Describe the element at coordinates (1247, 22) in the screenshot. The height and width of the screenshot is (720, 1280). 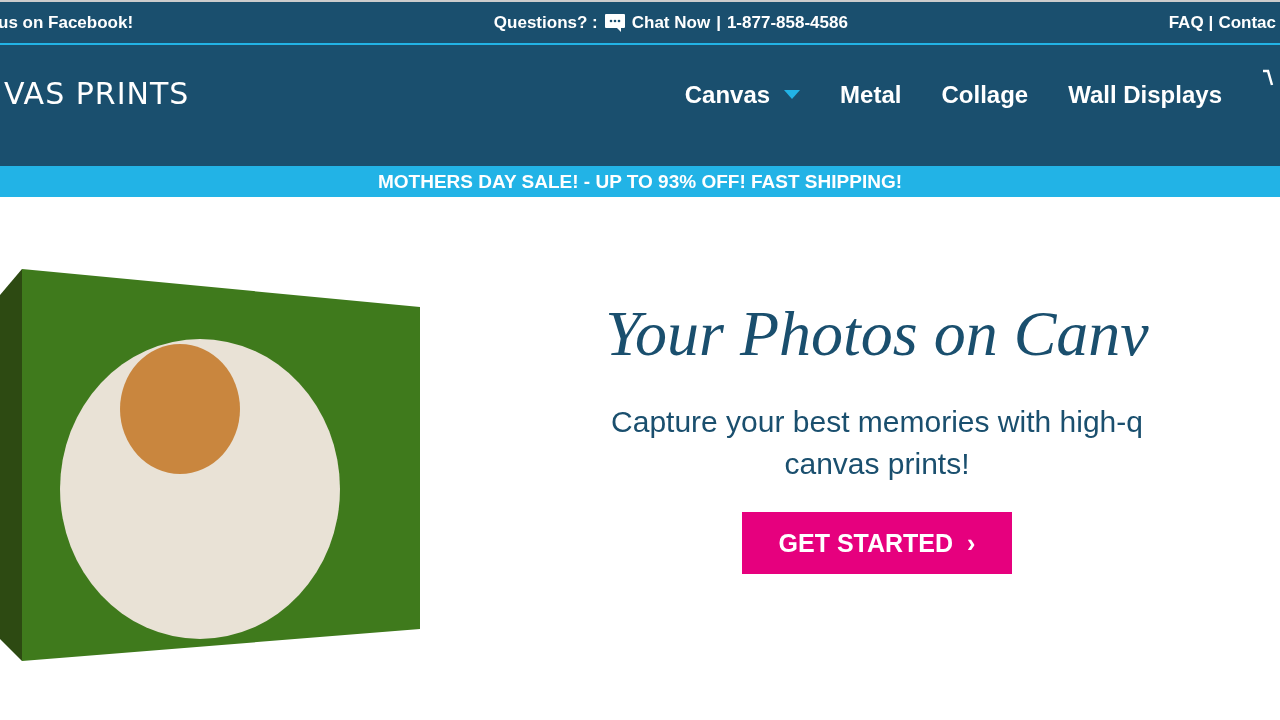
I see `contact-link: Contac` at that location.